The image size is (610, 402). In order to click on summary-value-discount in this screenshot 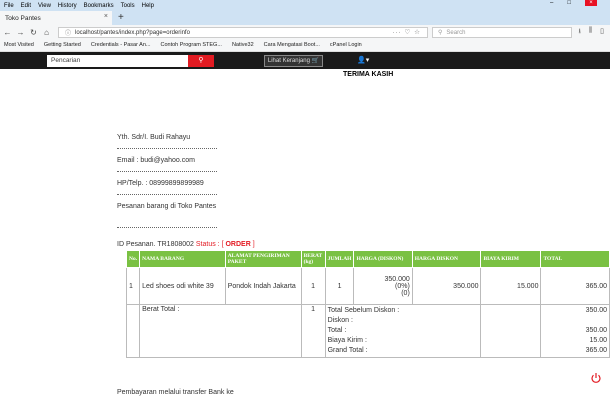, I will do `click(575, 321)`.